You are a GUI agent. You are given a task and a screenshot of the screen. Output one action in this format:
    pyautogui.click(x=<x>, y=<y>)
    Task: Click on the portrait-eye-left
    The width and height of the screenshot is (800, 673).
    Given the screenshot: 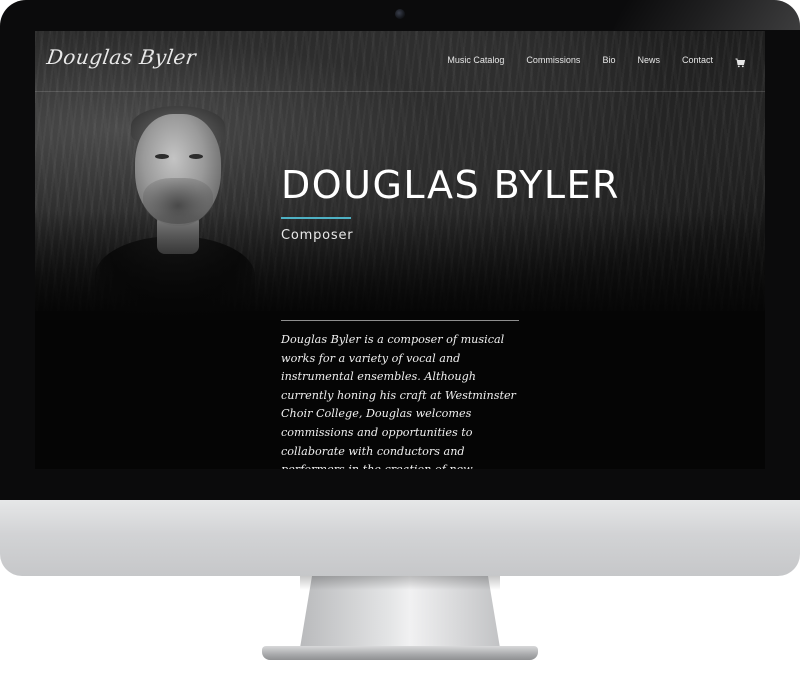 What is the action you would take?
    pyautogui.click(x=162, y=156)
    